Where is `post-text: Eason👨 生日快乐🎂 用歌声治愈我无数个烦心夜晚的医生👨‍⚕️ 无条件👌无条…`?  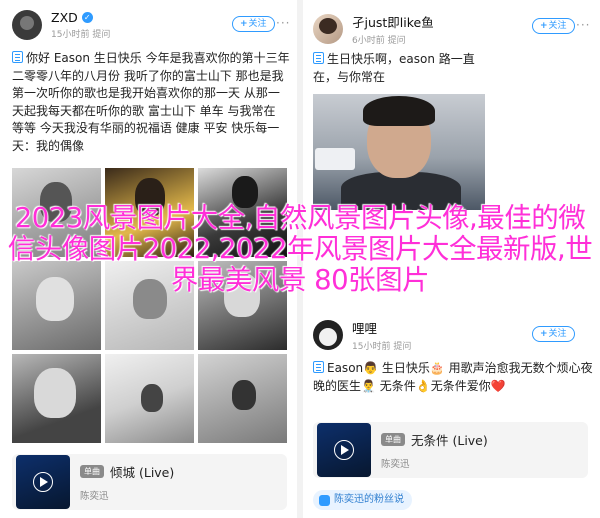
post-text: Eason👨 生日快乐🎂 用歌声治愈我无数个烦心夜晚的医生👨‍⚕️ 无条件👌无条… is located at coordinates (453, 377).